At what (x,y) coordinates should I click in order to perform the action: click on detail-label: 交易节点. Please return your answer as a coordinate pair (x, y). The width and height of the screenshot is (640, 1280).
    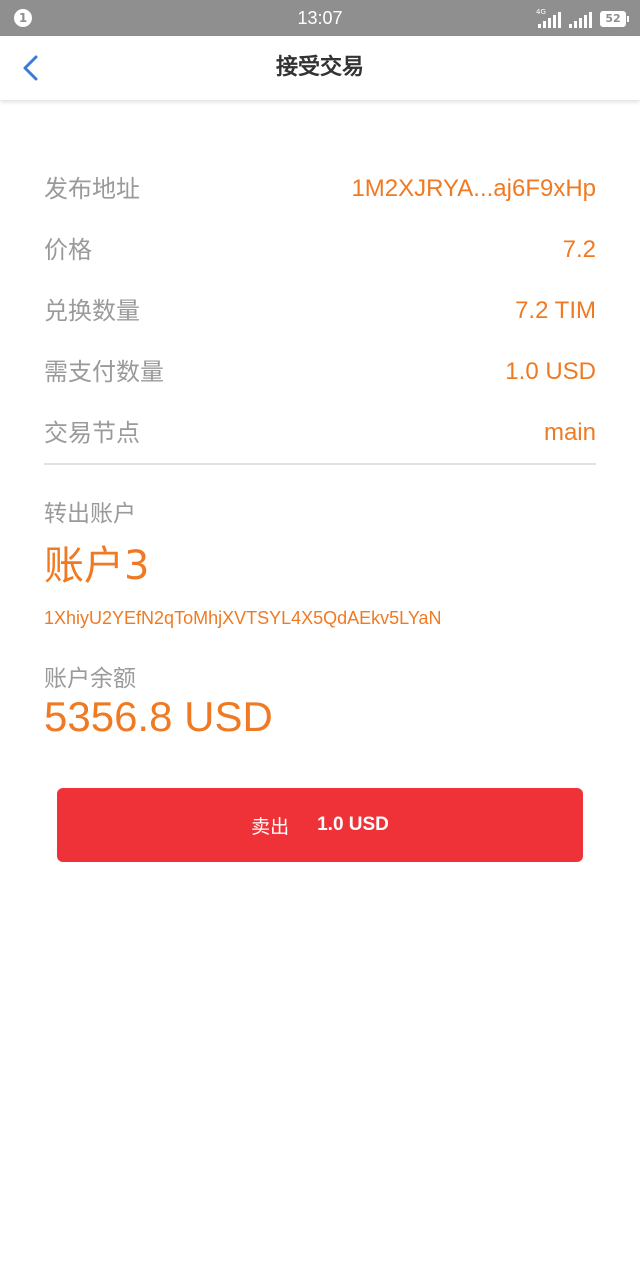
    Looking at the image, I should click on (92, 433).